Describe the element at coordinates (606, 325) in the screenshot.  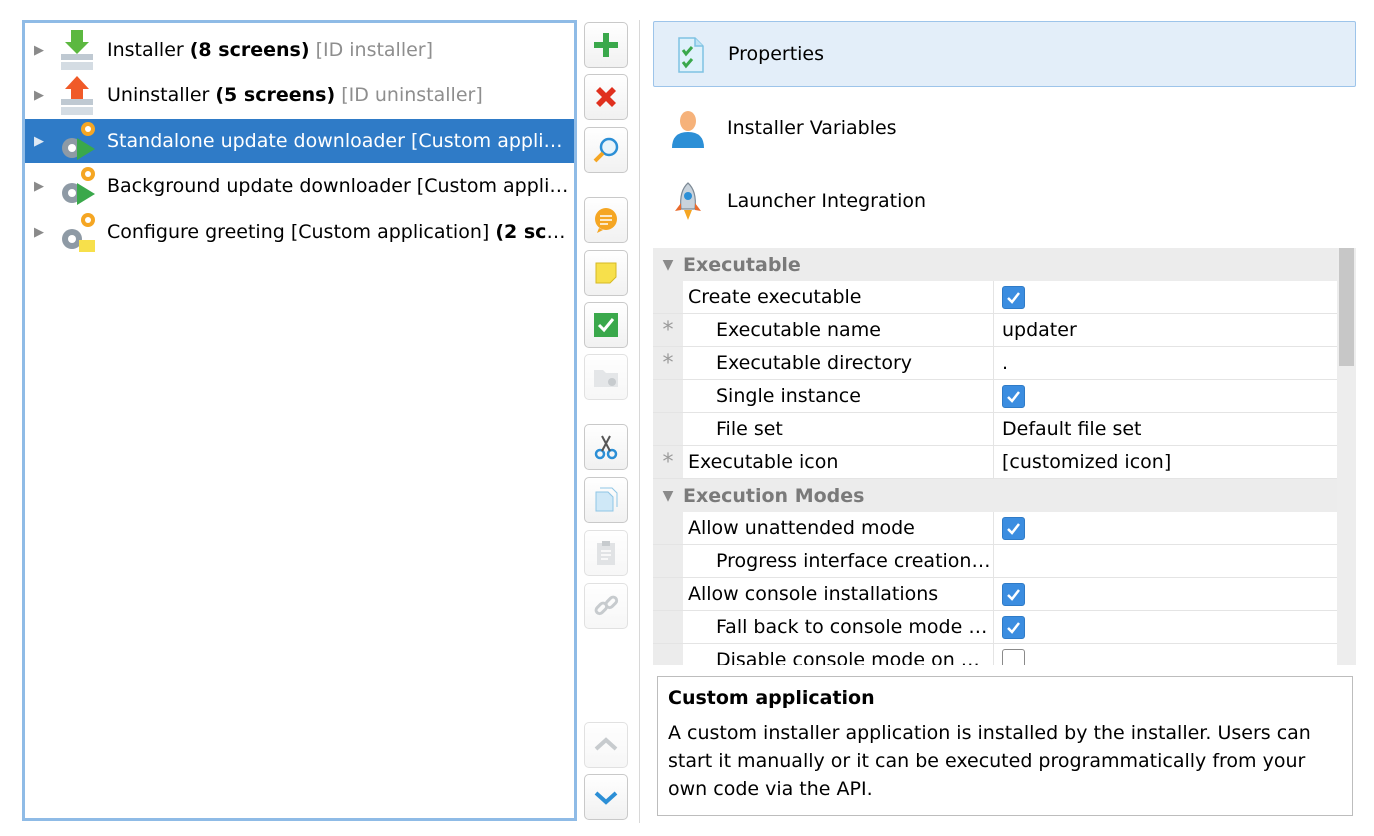
I see `check-button` at that location.